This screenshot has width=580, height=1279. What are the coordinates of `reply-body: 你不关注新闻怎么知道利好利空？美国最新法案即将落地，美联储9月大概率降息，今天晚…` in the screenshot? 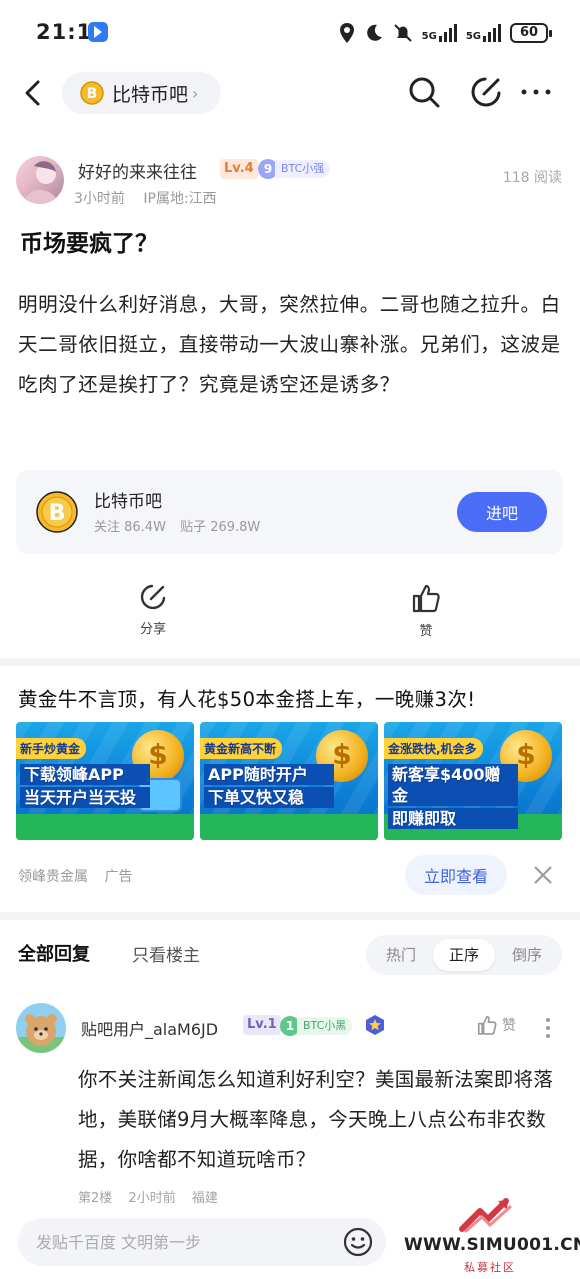 It's located at (316, 1119).